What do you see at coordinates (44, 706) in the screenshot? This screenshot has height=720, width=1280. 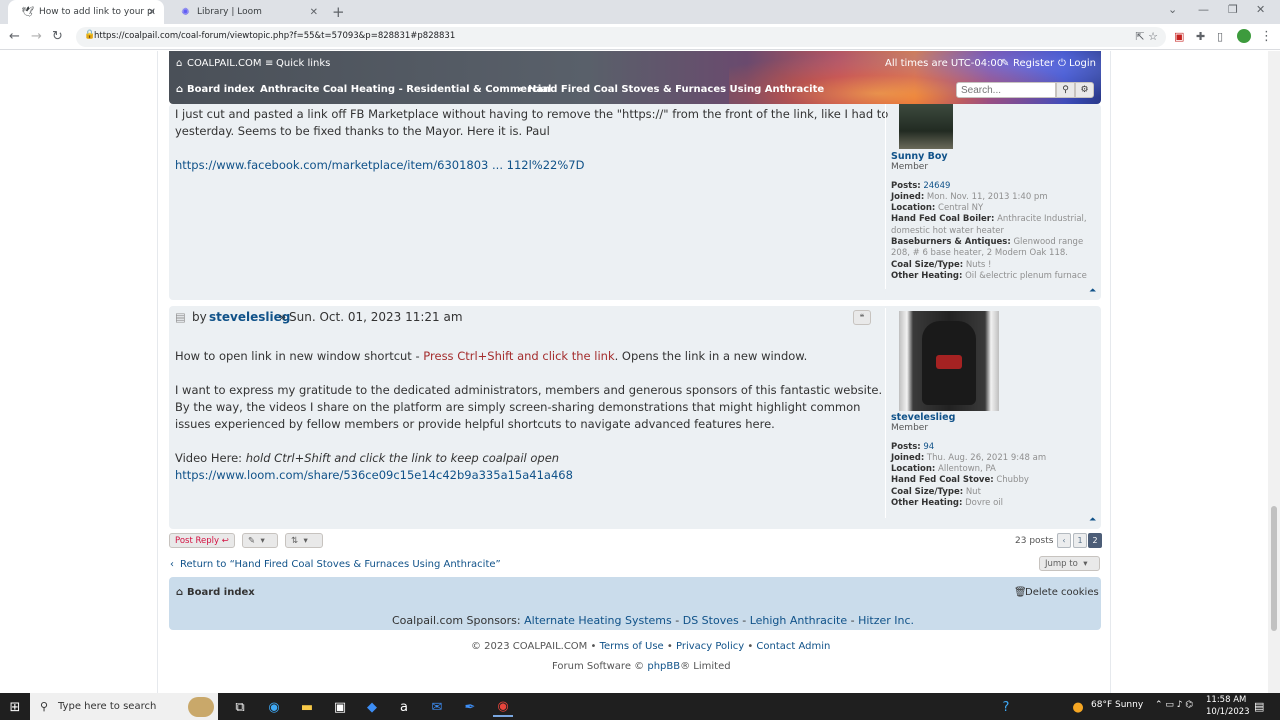 I see `search-icon: ⚲` at bounding box center [44, 706].